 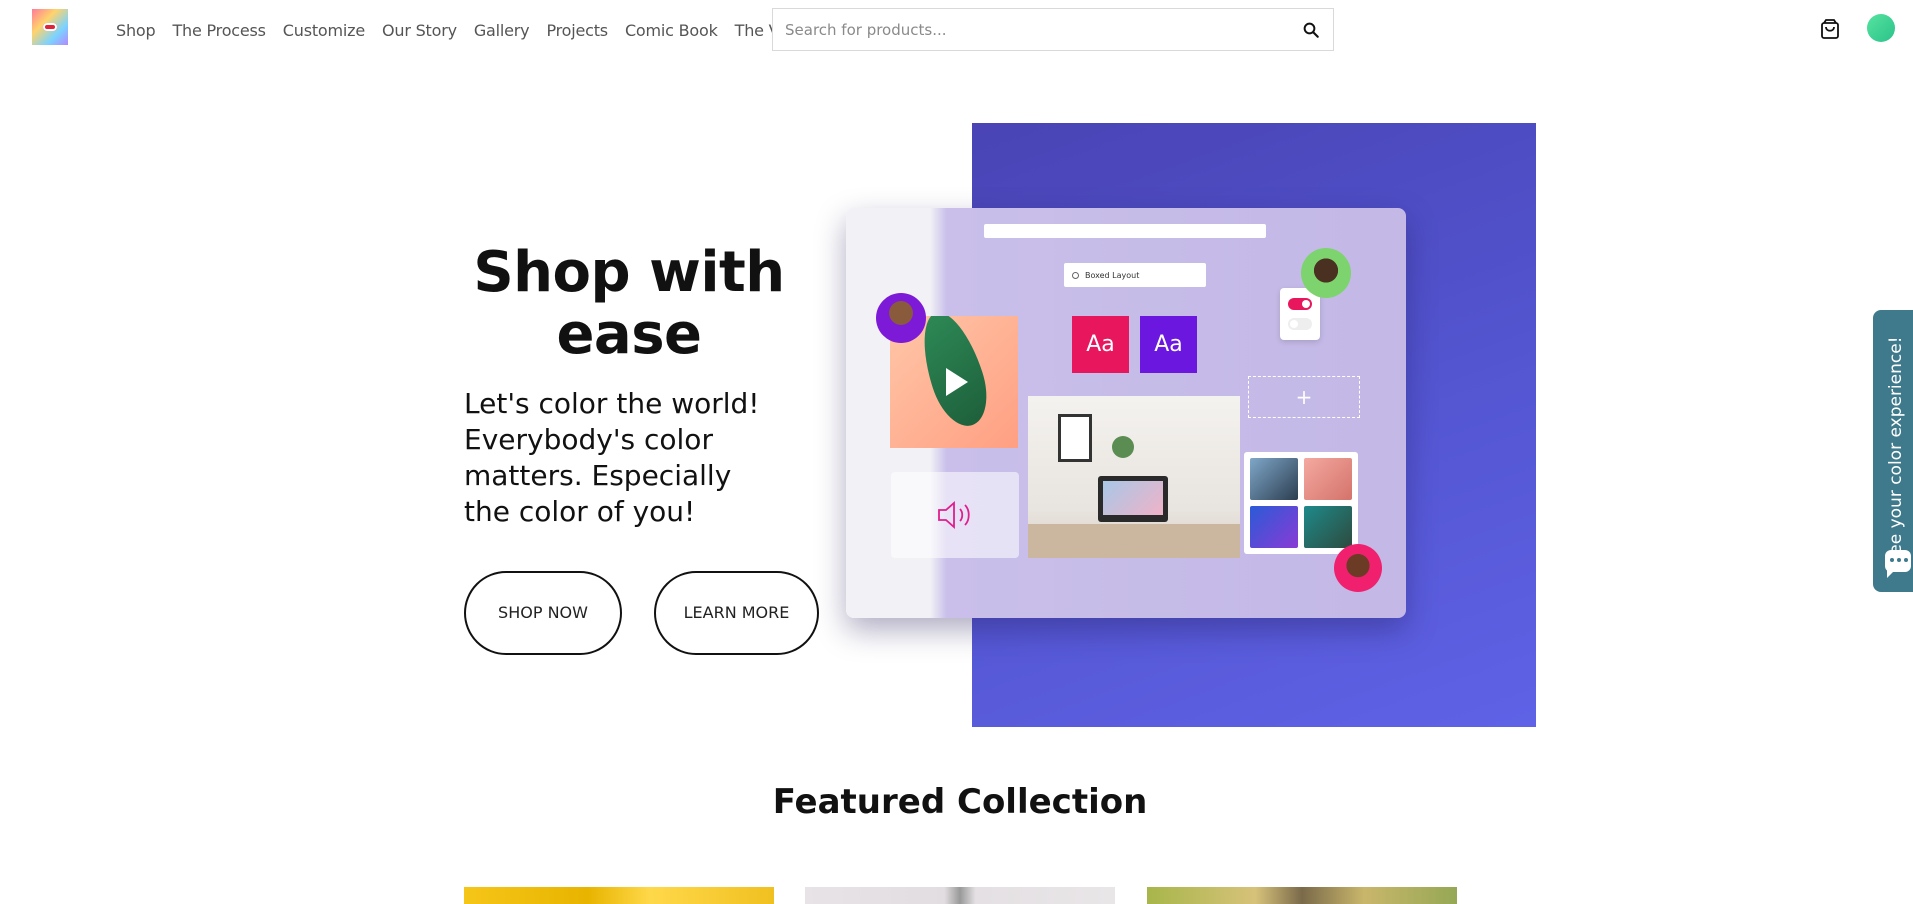 What do you see at coordinates (324, 30) in the screenshot?
I see `nav-customize: Customize` at bounding box center [324, 30].